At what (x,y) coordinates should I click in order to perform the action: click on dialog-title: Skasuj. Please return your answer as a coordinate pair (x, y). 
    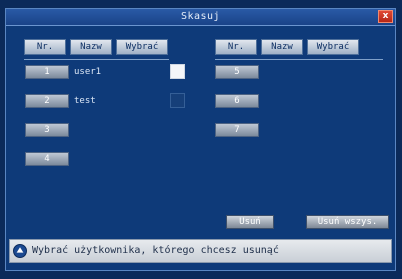
    Looking at the image, I should click on (200, 16).